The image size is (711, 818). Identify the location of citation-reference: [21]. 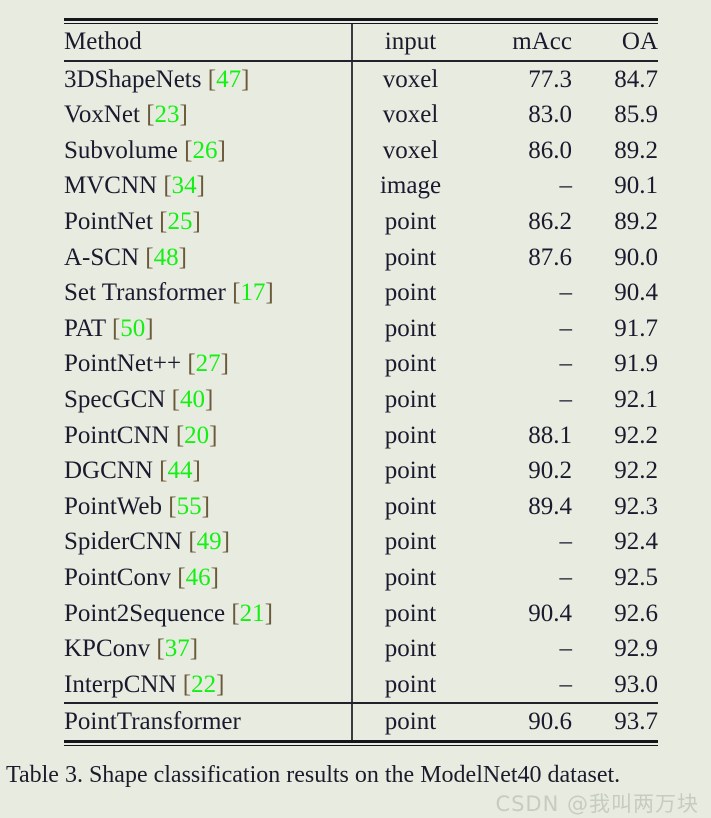
(252, 613).